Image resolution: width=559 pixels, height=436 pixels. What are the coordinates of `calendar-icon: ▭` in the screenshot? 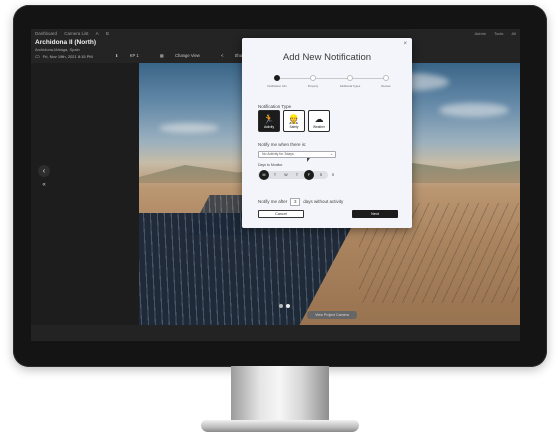 It's located at (37, 57).